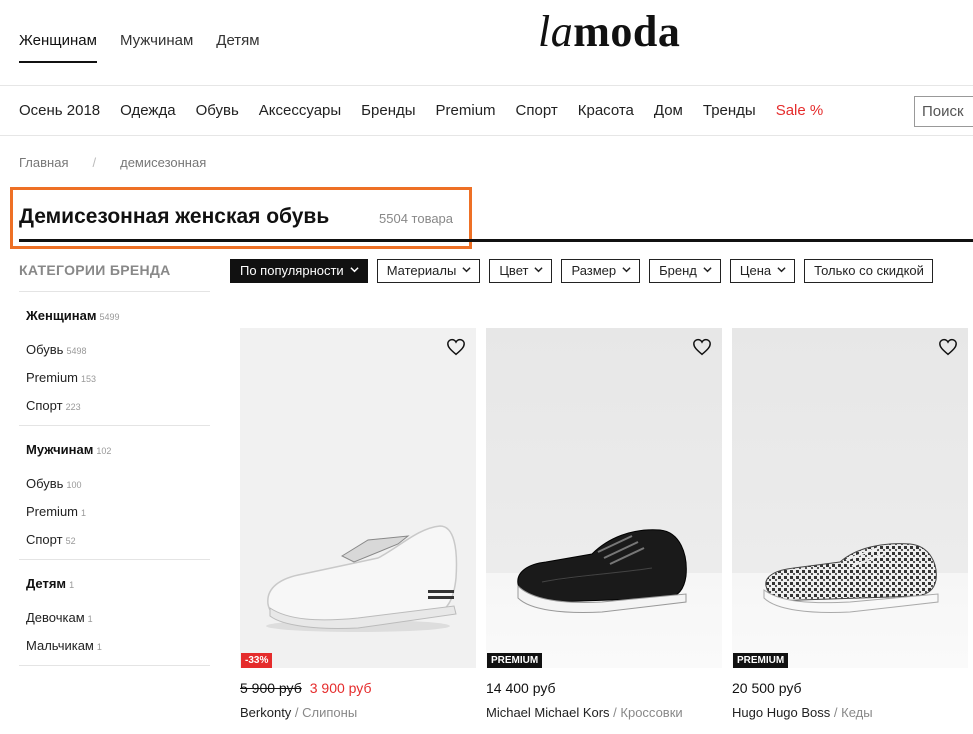 This screenshot has height=734, width=973. What do you see at coordinates (266, 712) in the screenshot?
I see `product-brand: Berkonty` at bounding box center [266, 712].